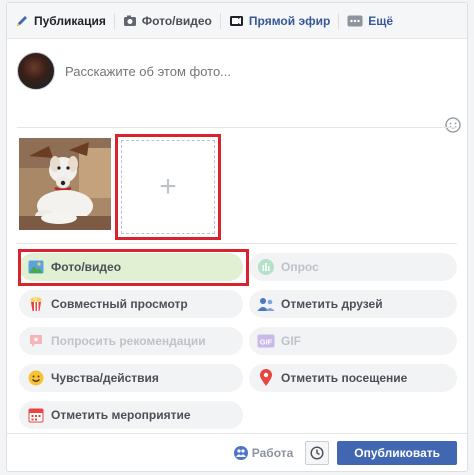 The width and height of the screenshot is (474, 475). I want to click on tab-live: Прямой эфир, so click(279, 21).